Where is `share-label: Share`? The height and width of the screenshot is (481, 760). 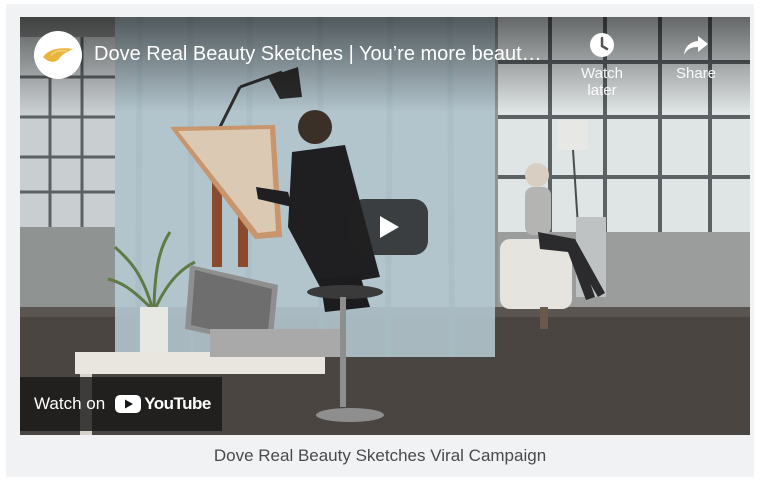
share-label: Share is located at coordinates (696, 73).